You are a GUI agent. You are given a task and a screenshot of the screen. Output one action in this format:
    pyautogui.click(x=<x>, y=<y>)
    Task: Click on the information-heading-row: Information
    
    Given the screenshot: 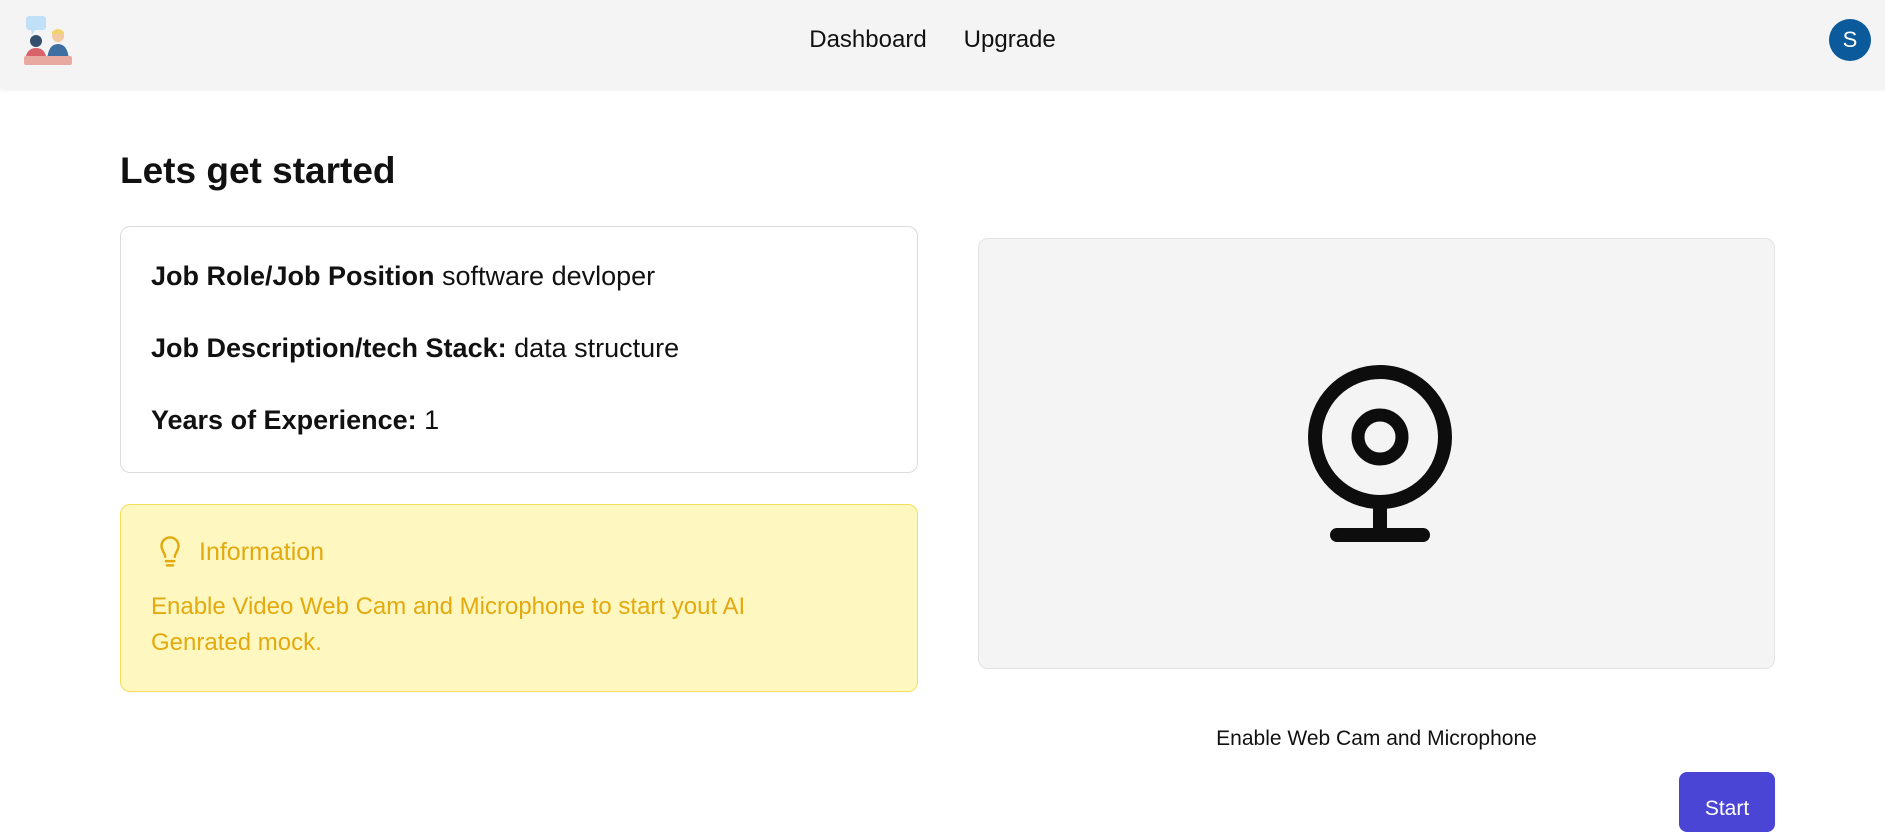 What is the action you would take?
    pyautogui.click(x=239, y=552)
    